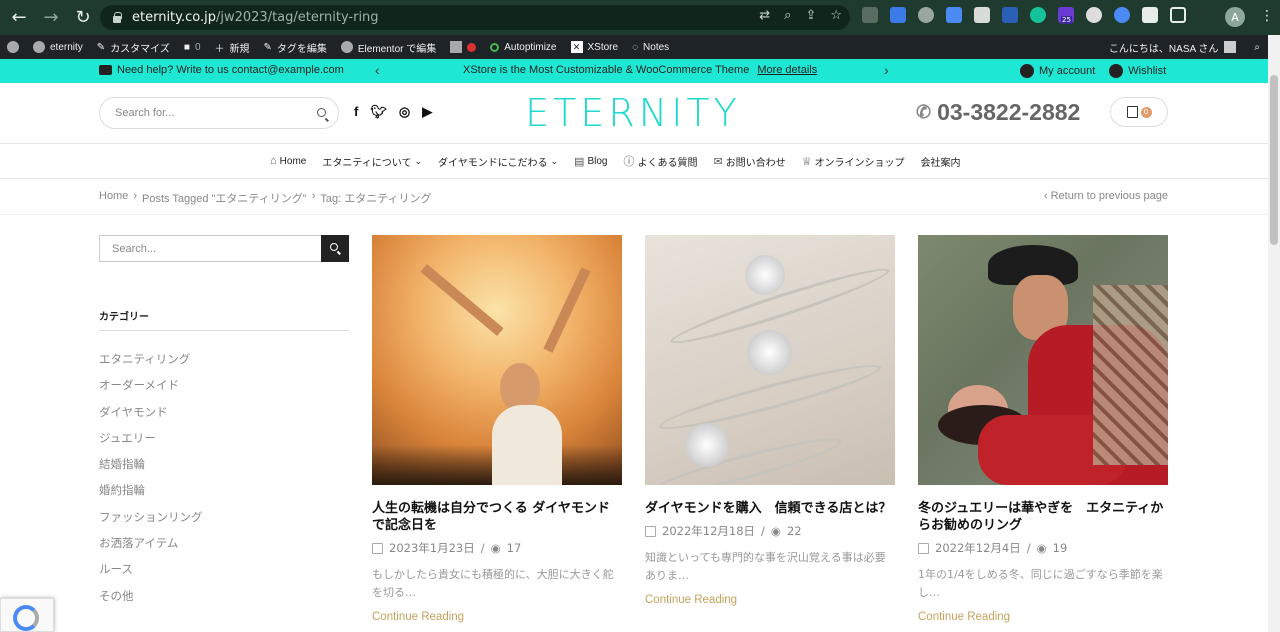  Describe the element at coordinates (463, 47) in the screenshot. I see `admin-yoast-link` at that location.